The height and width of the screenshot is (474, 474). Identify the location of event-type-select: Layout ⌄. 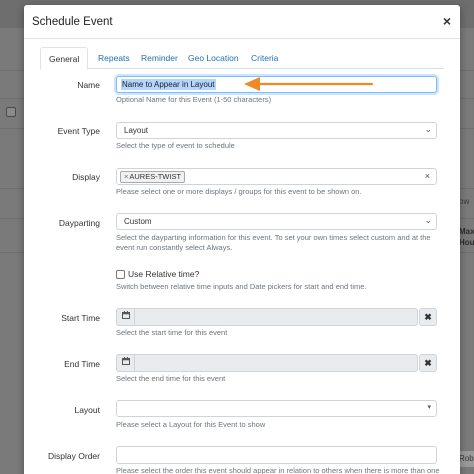
(276, 130).